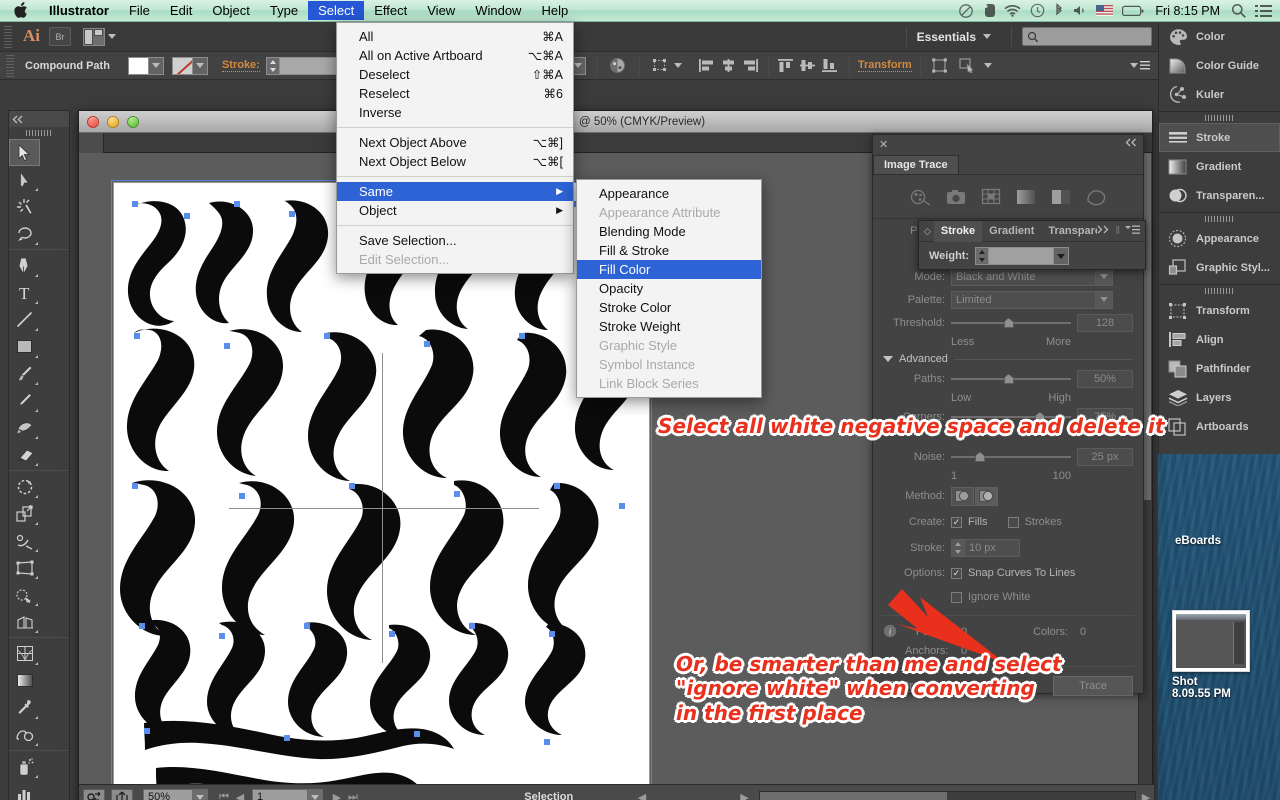 The image size is (1280, 800). I want to click on menubar-item-edit: Edit, so click(181, 10).